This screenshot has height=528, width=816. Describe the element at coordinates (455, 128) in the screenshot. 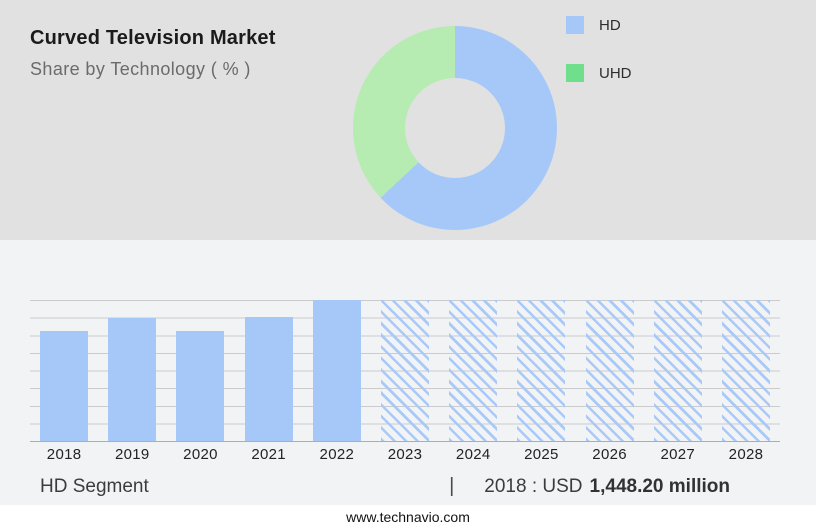

I see `donut-chart` at that location.